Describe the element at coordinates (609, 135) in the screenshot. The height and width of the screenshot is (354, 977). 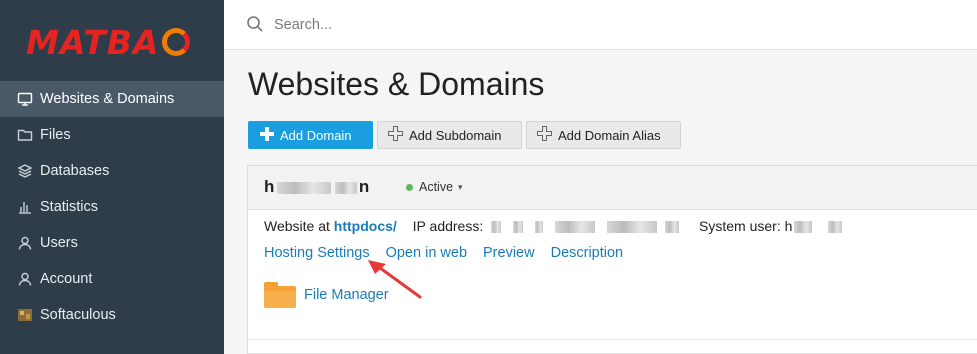
I see `add-domain-alias-label: Add Domain Alias` at that location.